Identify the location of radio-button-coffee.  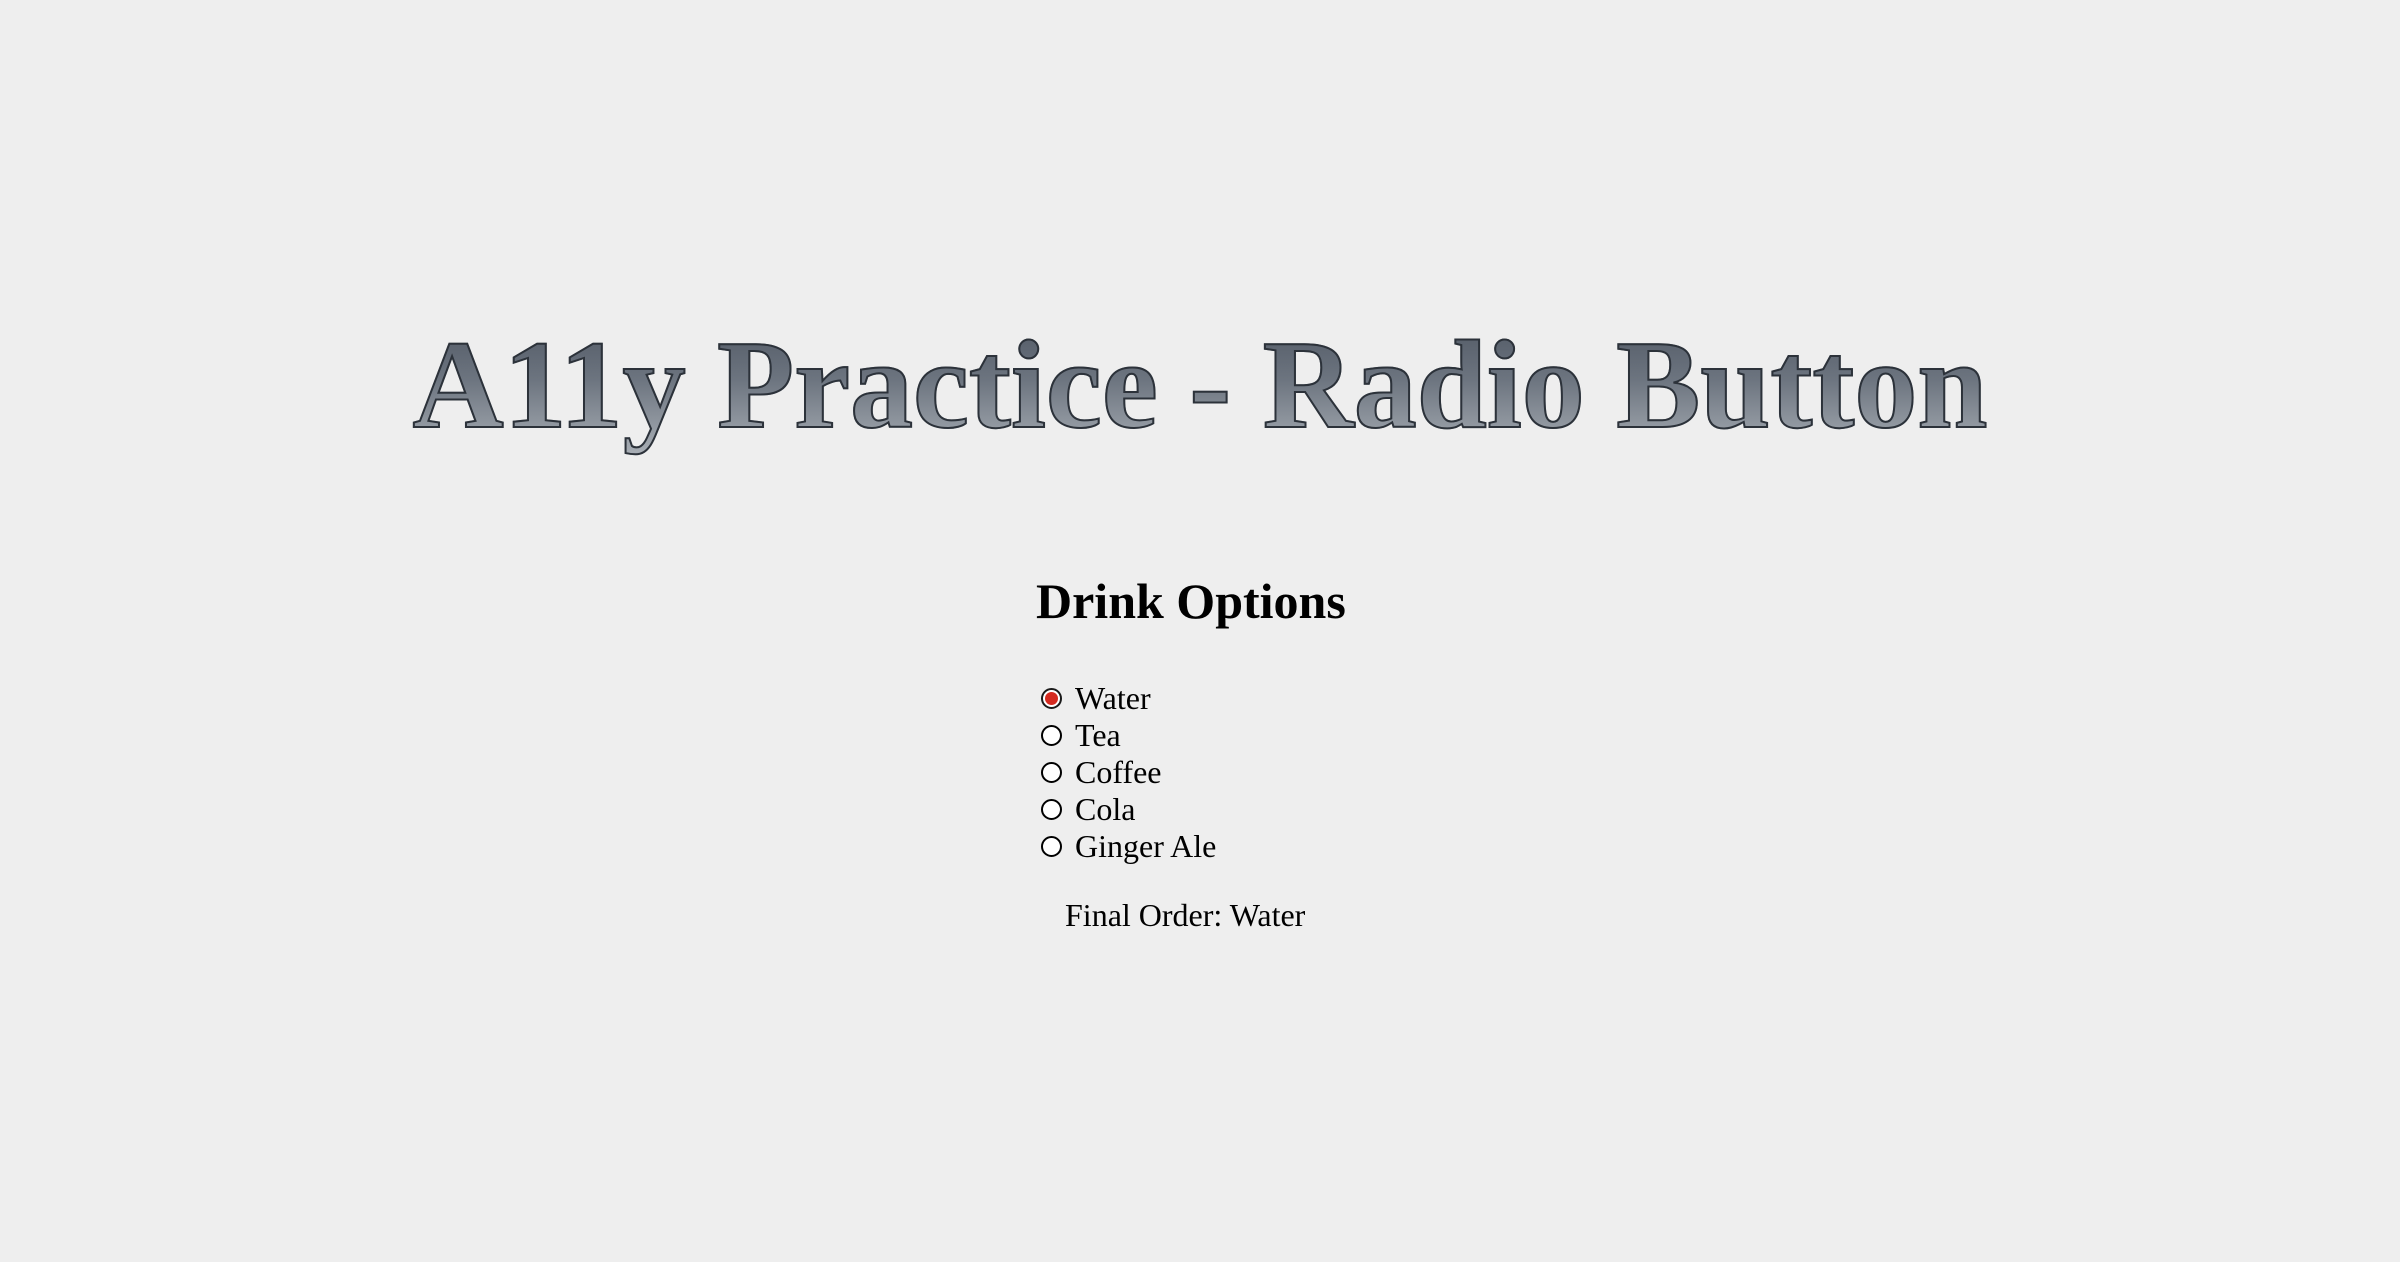
(1051, 772).